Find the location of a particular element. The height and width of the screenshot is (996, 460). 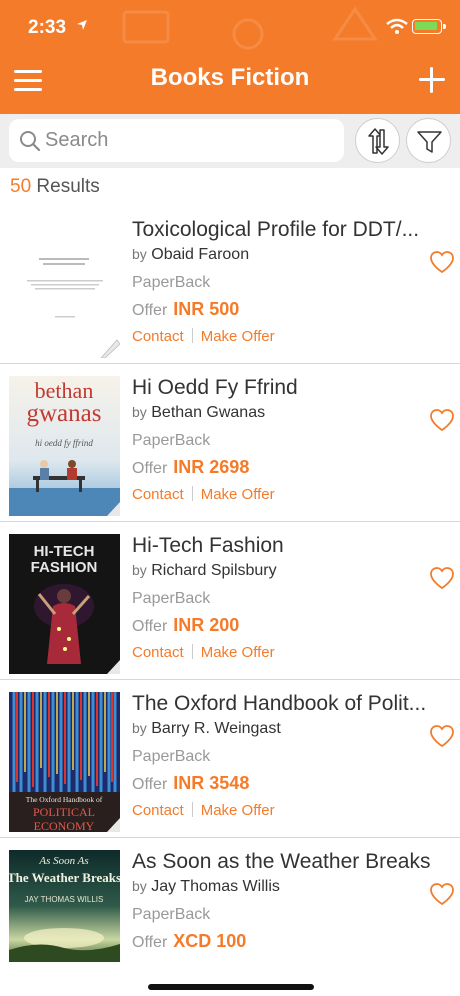

book-cover: bethan gwanas hi oedd fy ffrind is located at coordinates (64, 446).